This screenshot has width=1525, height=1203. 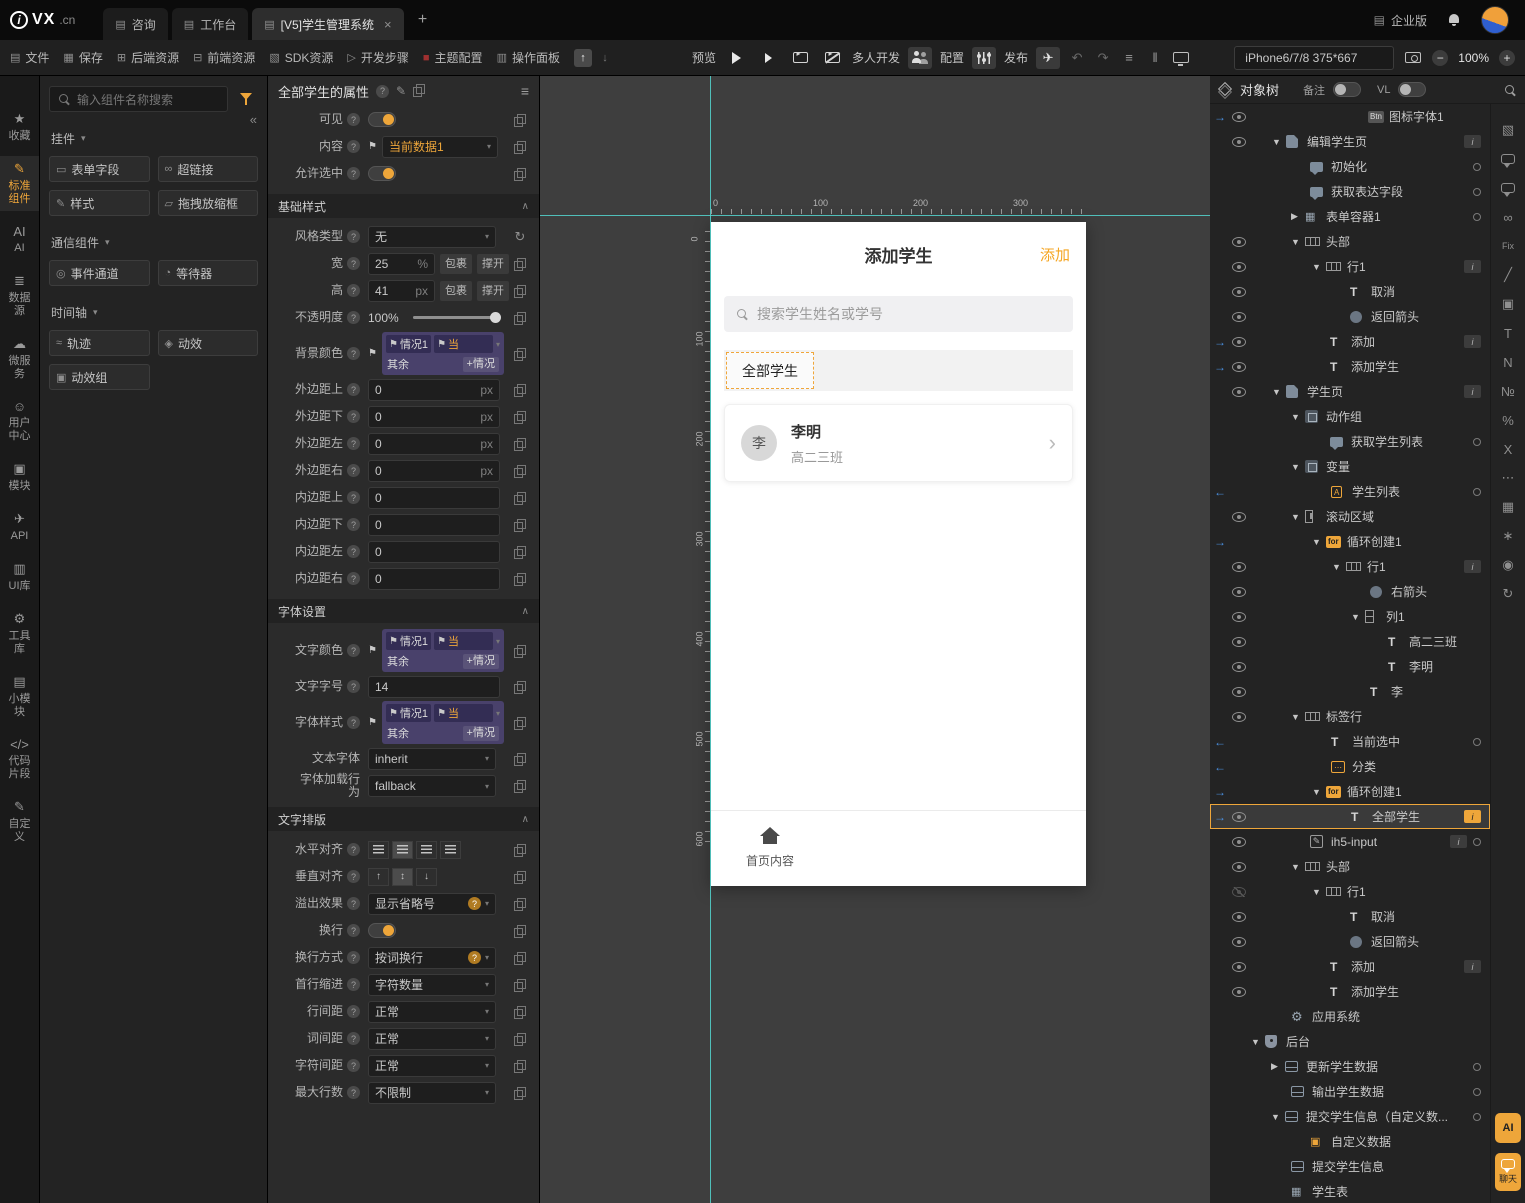 What do you see at coordinates (1350, 366) in the screenshot?
I see `tree-node: T 添加学生` at bounding box center [1350, 366].